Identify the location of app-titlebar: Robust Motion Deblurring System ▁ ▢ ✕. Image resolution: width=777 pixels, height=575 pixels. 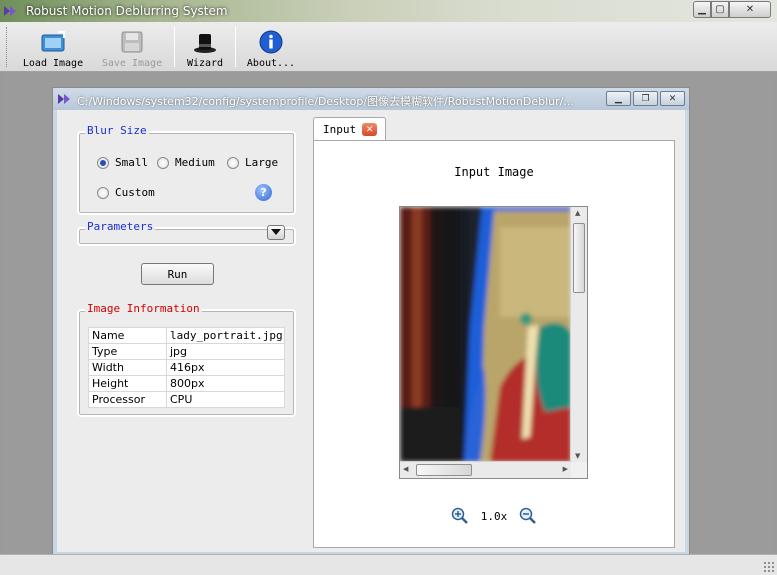
(388, 11).